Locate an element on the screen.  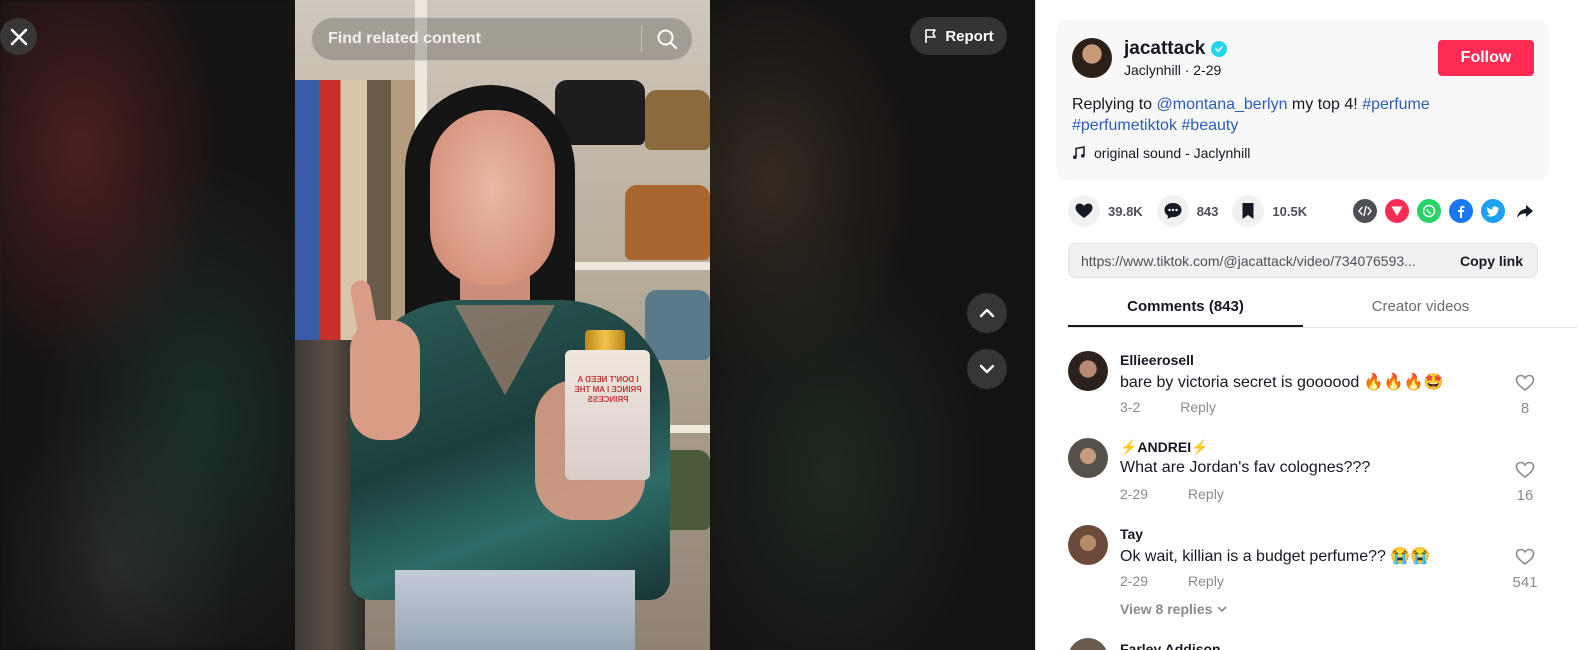
comment-like-count: 16 is located at coordinates (1525, 495).